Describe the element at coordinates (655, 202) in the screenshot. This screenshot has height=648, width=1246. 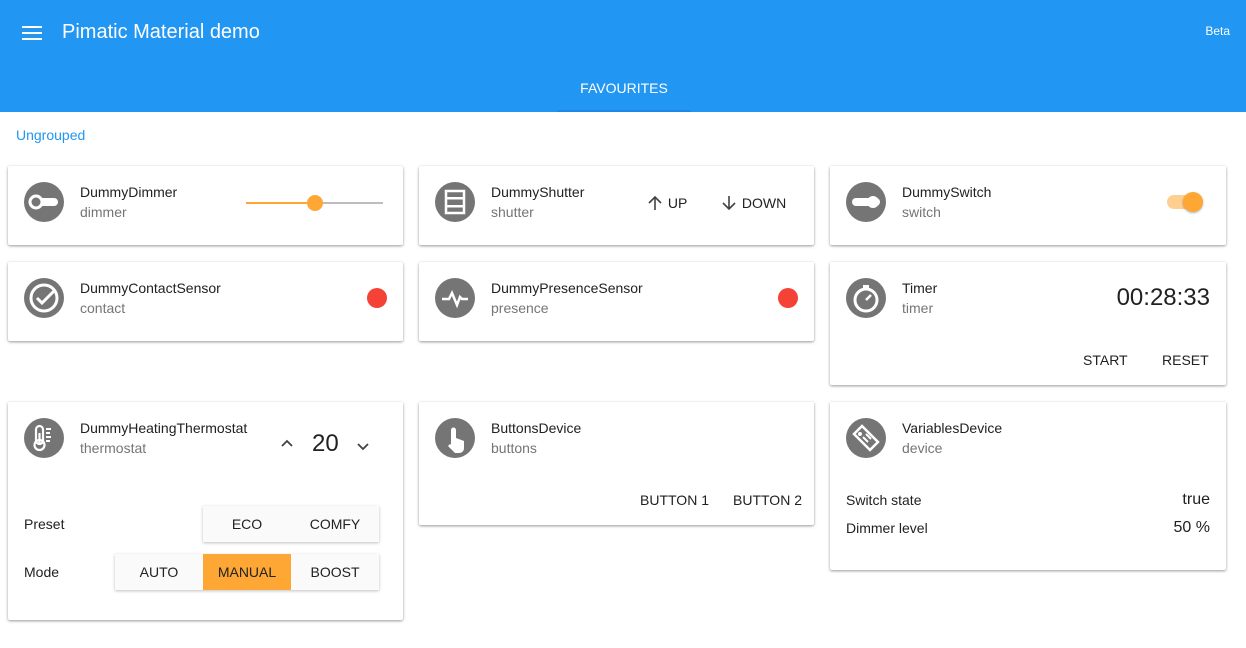
I see `arrow-up-icon` at that location.